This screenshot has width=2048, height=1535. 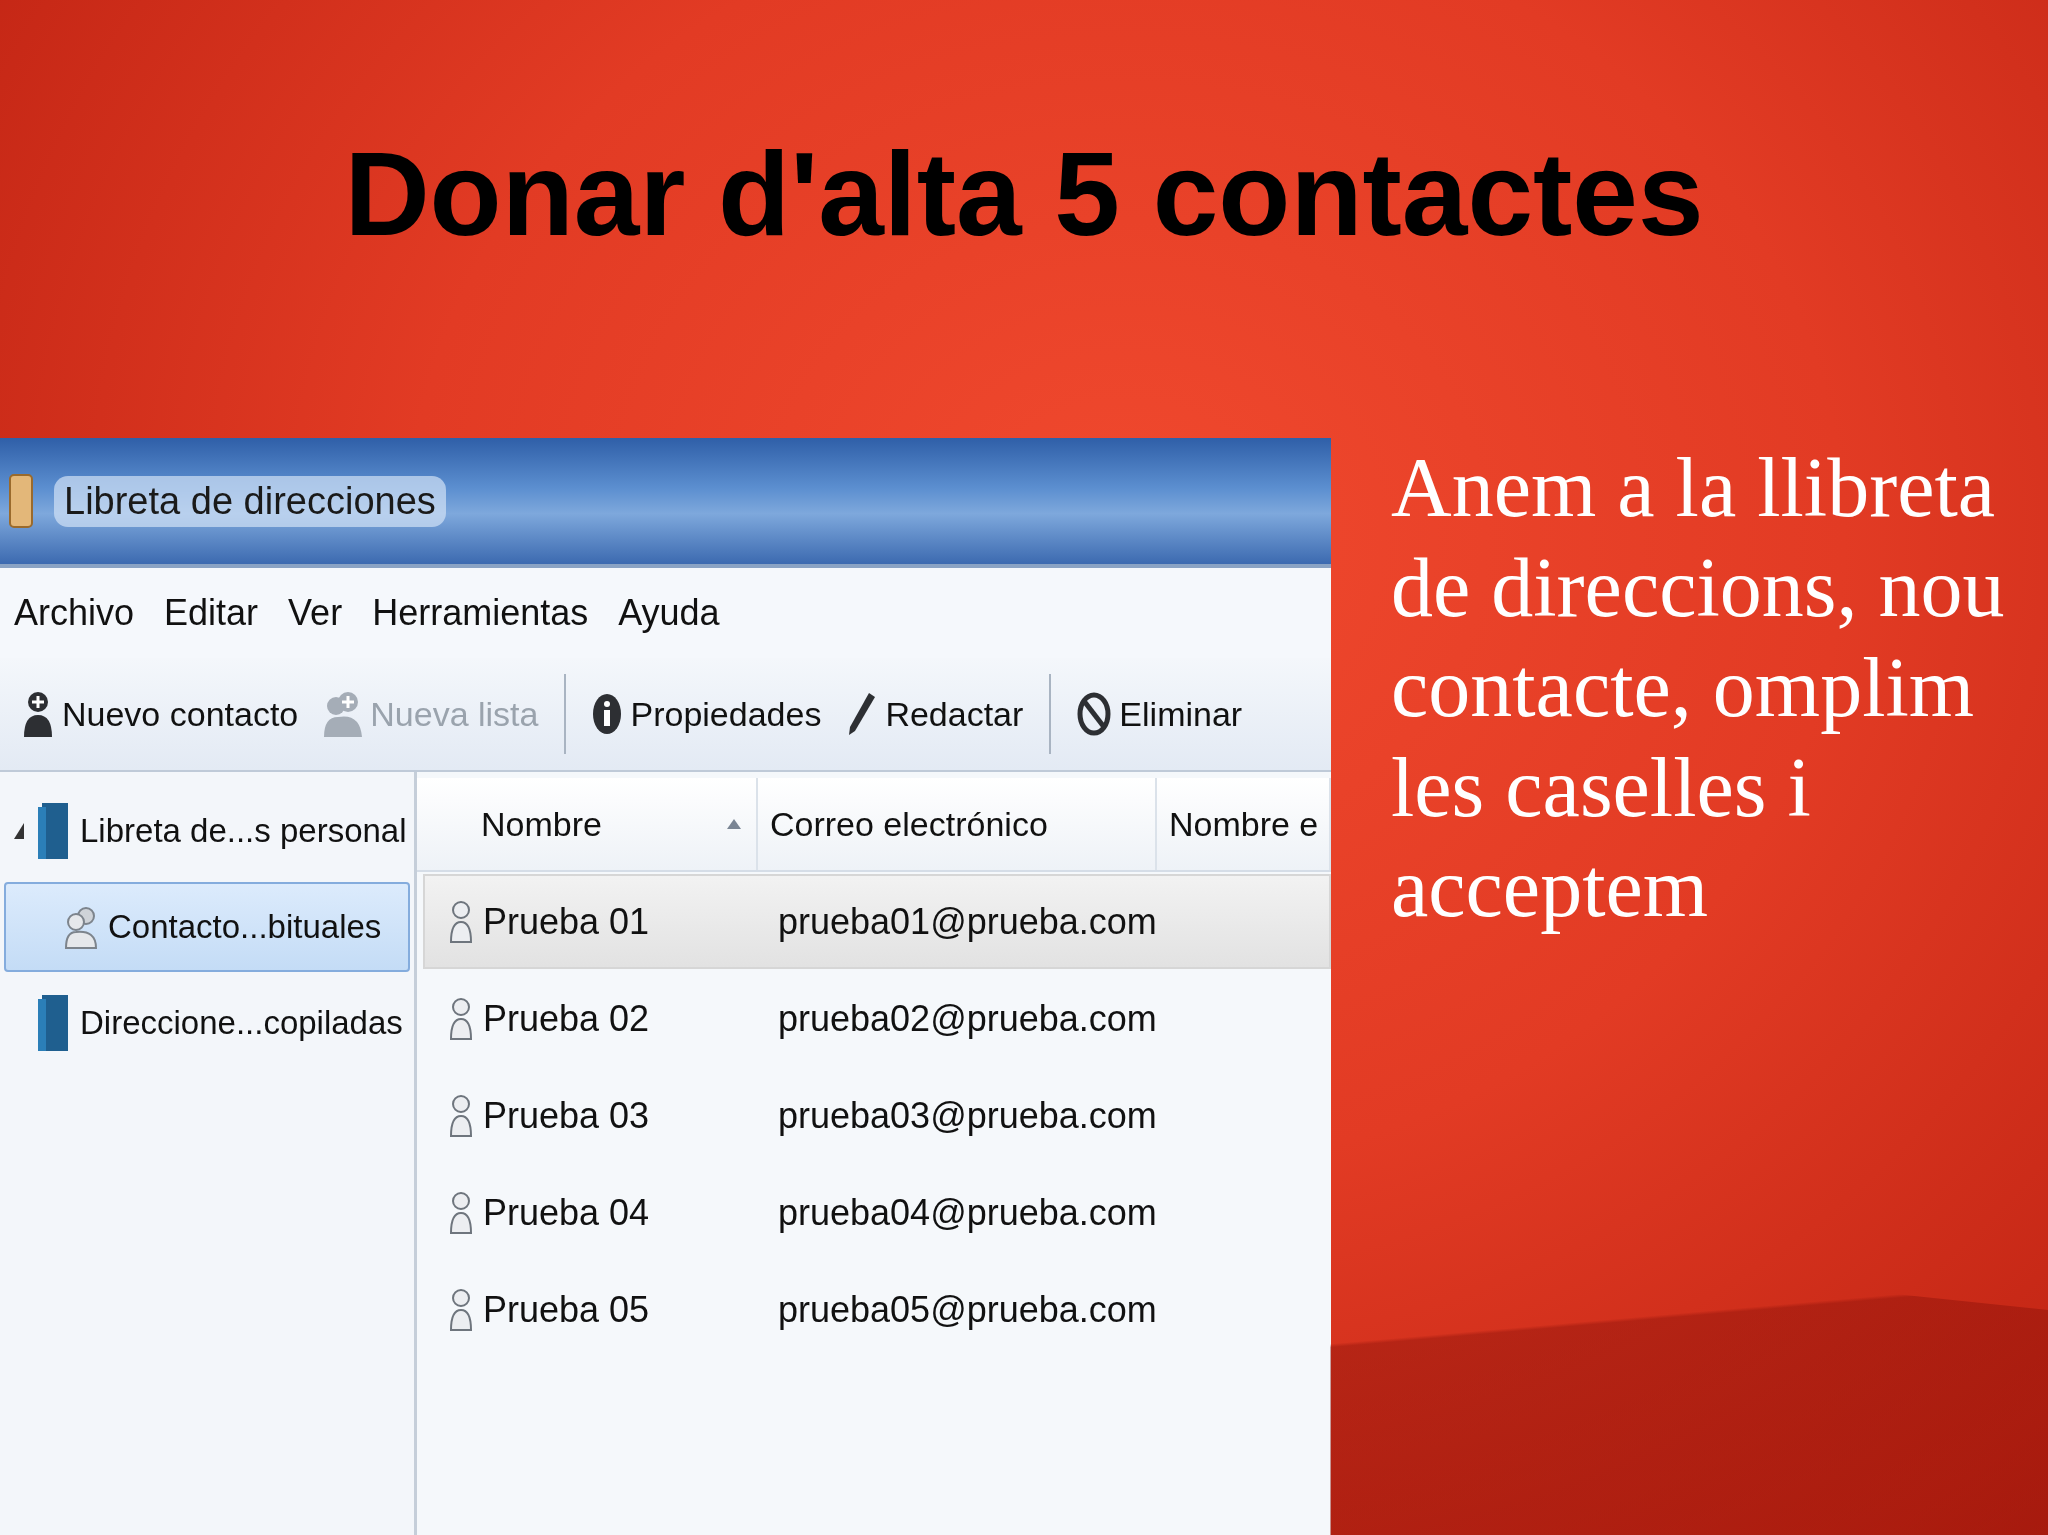 What do you see at coordinates (607, 714) in the screenshot?
I see `info-icon` at bounding box center [607, 714].